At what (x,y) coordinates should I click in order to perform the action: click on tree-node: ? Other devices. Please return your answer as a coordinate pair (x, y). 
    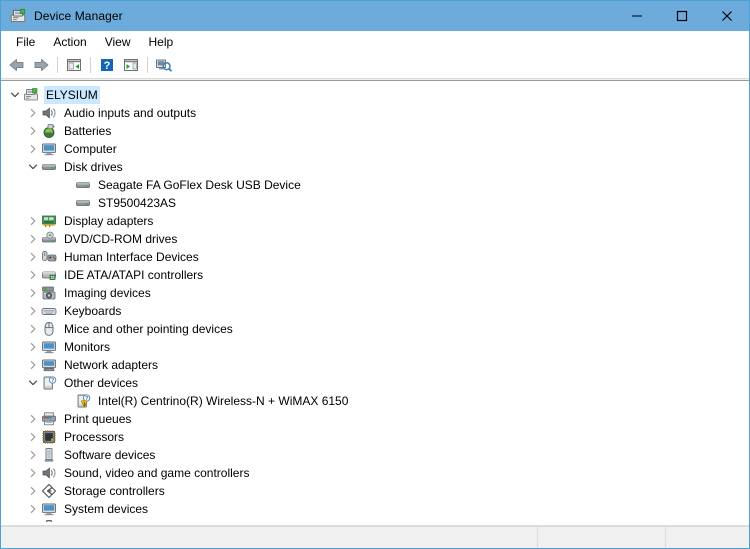
    Looking at the image, I should click on (375, 383).